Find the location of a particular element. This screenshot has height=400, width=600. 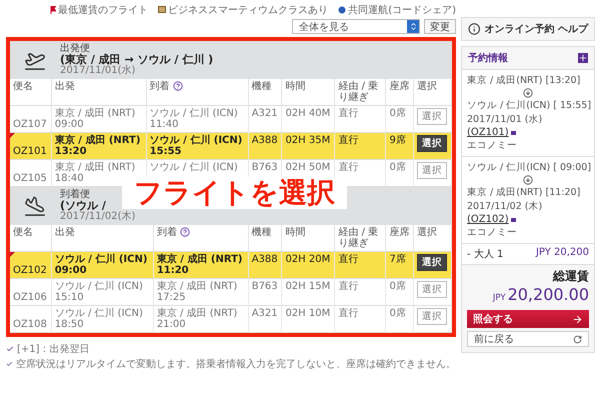

fare-amount: JPY 20,200 is located at coordinates (562, 253).